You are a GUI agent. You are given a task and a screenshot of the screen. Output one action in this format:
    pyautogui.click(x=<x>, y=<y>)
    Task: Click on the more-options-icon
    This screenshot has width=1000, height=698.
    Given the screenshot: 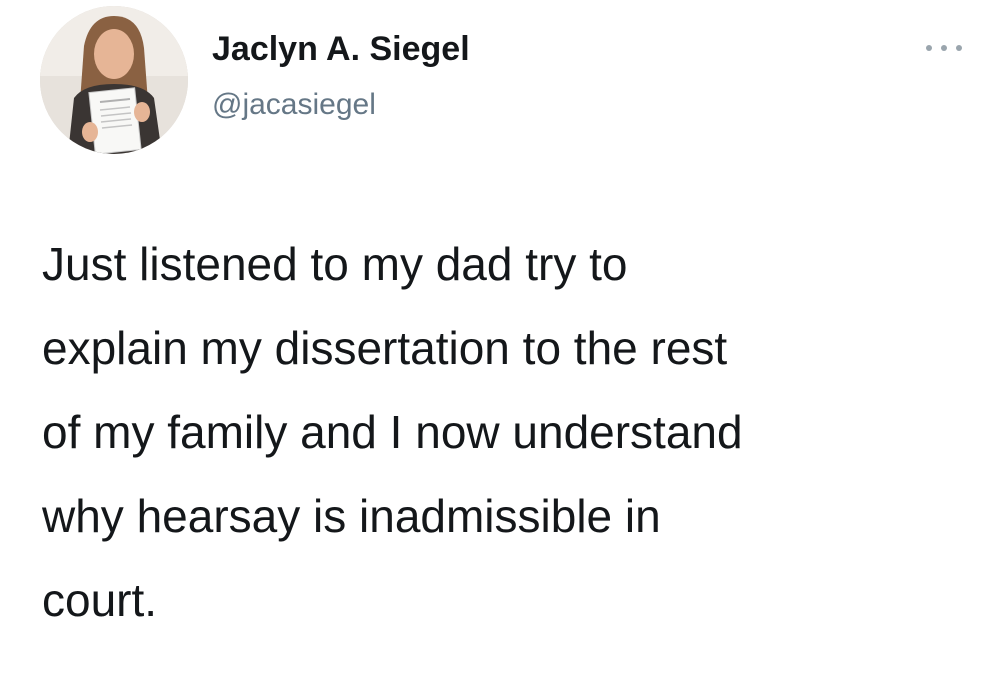 What is the action you would take?
    pyautogui.click(x=944, y=48)
    